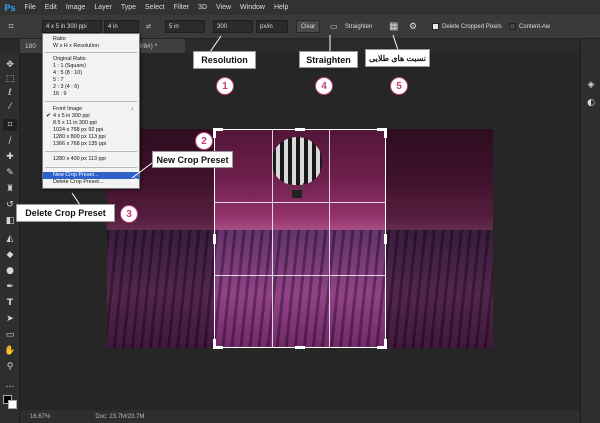  I want to click on step-number-1: 1, so click(225, 86).